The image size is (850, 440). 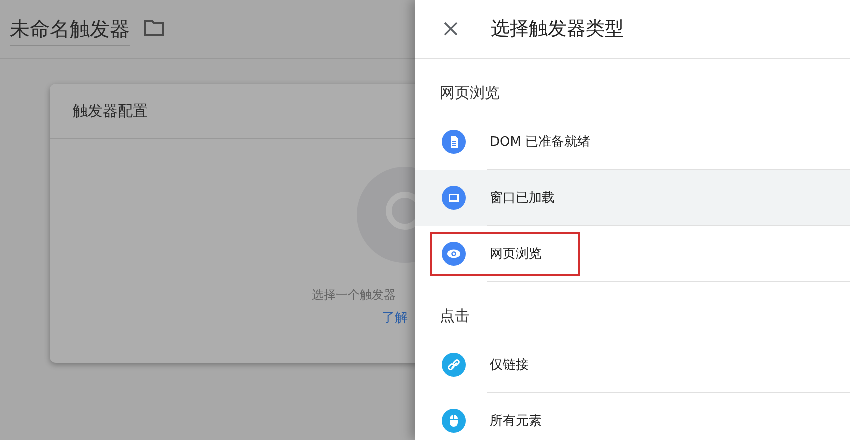 I want to click on section-heading: 点击, so click(x=455, y=316).